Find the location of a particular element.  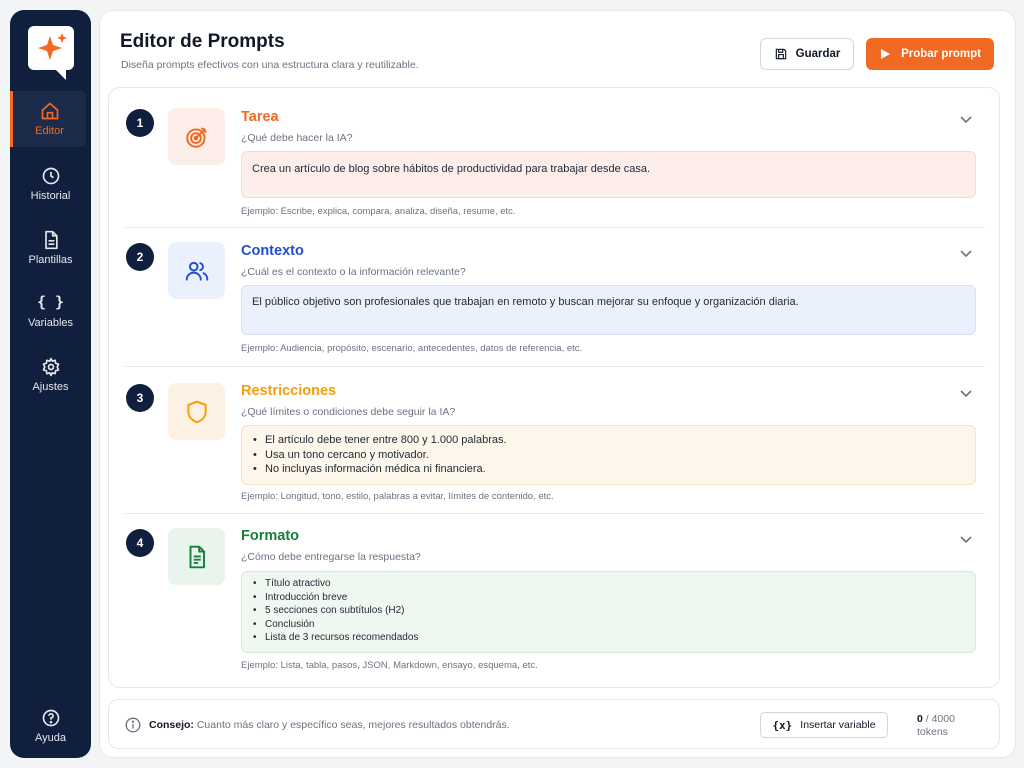

sidebar-item-historial: Historial is located at coordinates (50, 184).